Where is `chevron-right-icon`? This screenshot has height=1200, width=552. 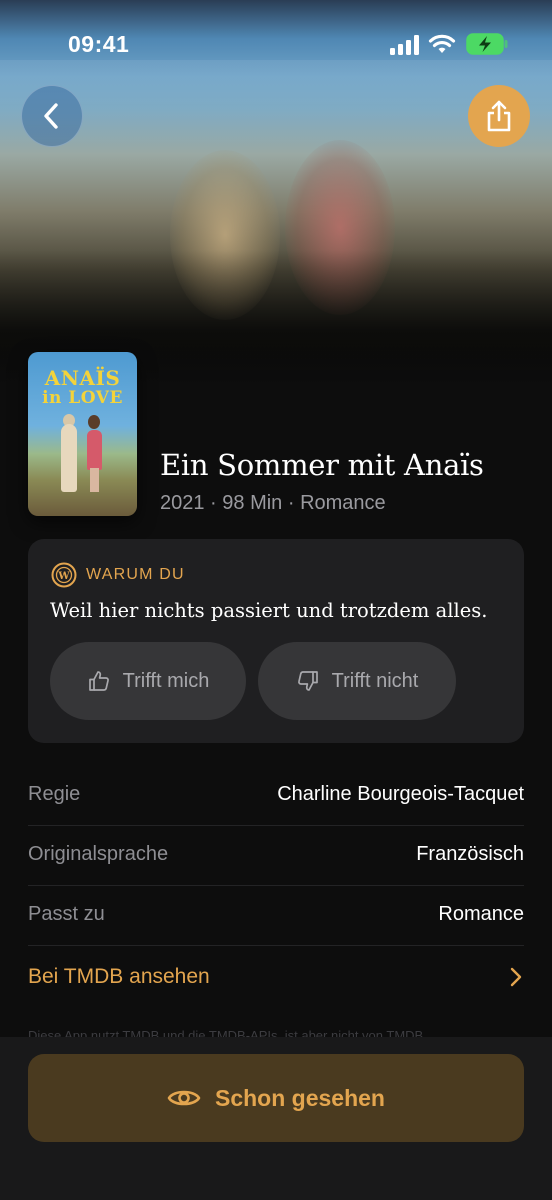
chevron-right-icon is located at coordinates (516, 977).